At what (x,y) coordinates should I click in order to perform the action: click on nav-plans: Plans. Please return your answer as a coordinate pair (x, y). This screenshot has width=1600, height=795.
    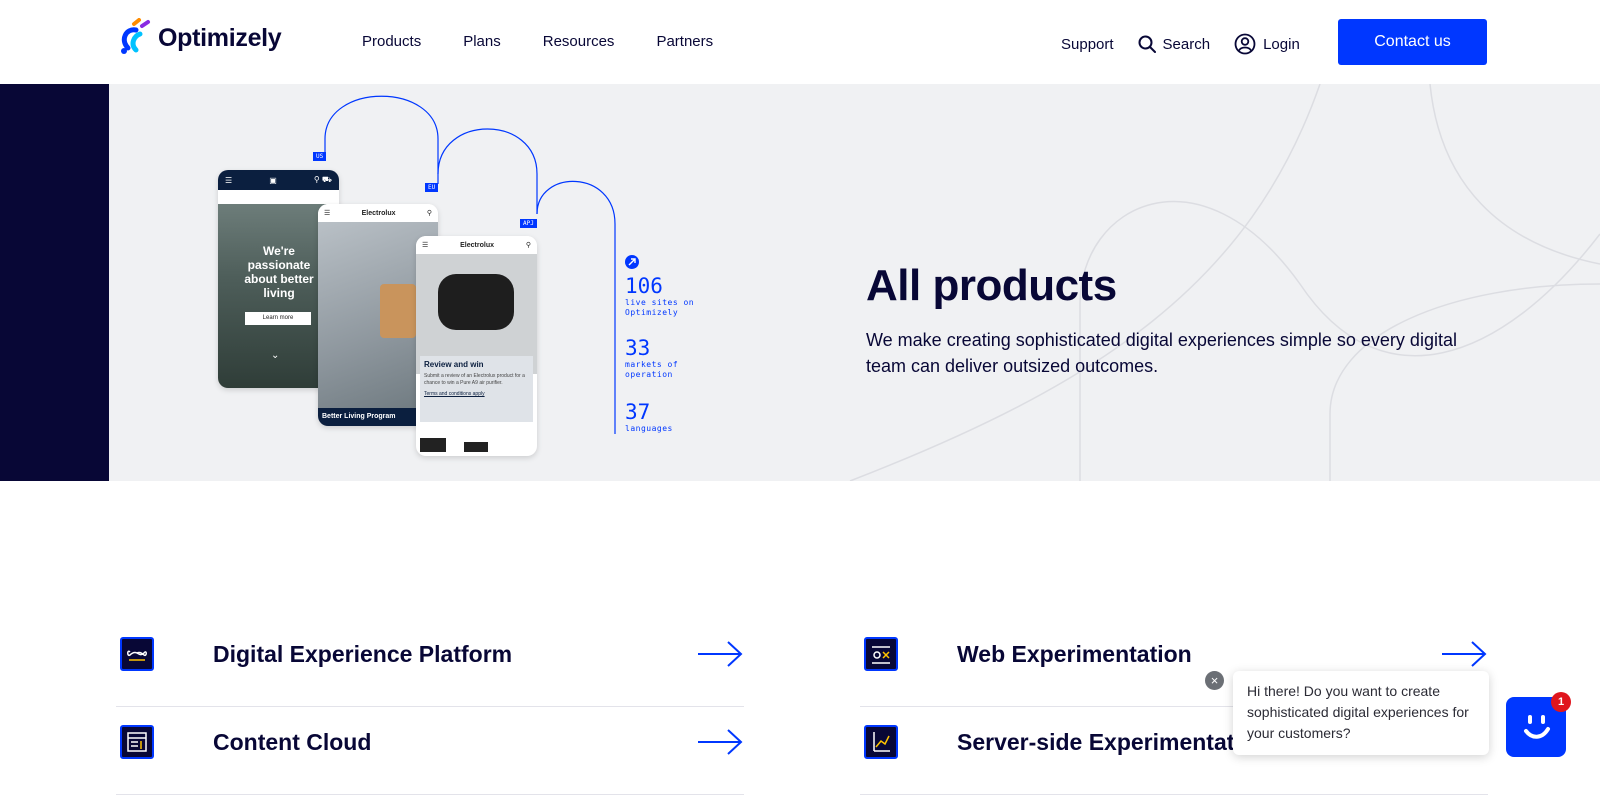
    Looking at the image, I should click on (482, 41).